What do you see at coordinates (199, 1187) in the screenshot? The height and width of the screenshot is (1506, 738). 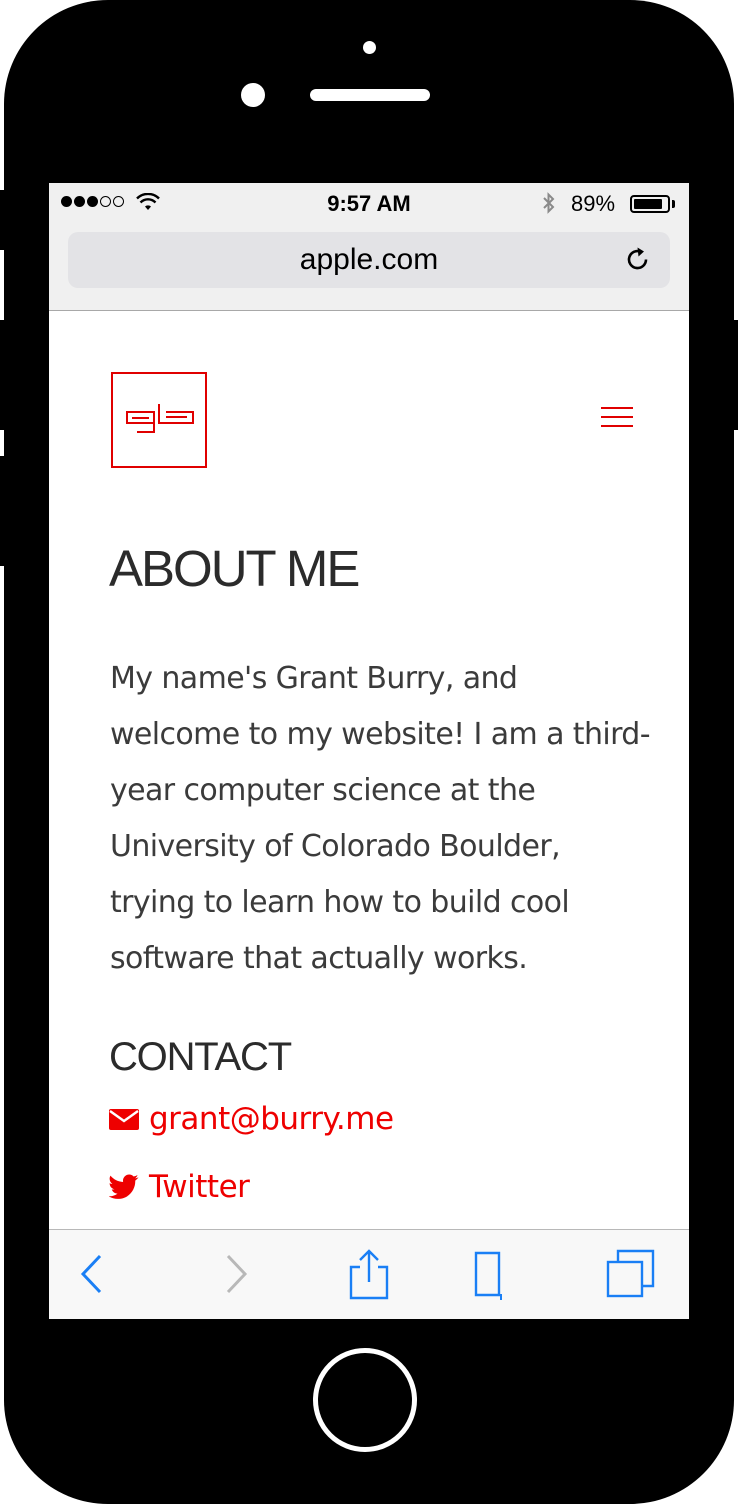 I see `twitter-link-label: Twitter` at bounding box center [199, 1187].